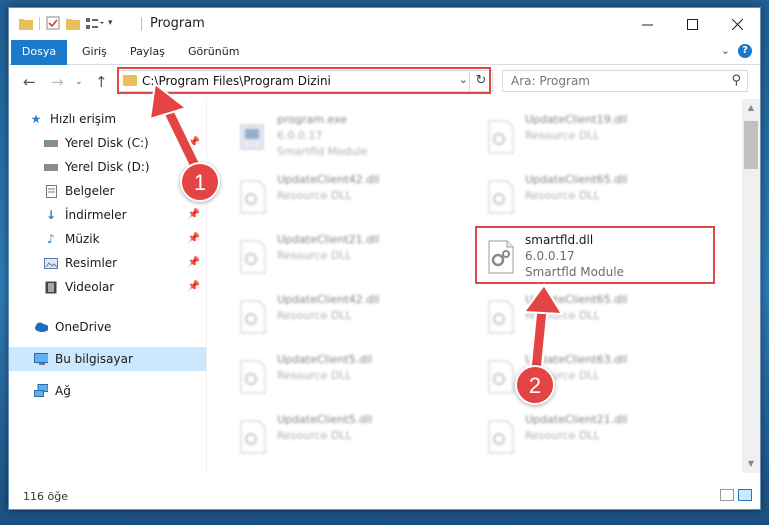 This screenshot has height=525, width=769. I want to click on cloud-icon, so click(41, 327).